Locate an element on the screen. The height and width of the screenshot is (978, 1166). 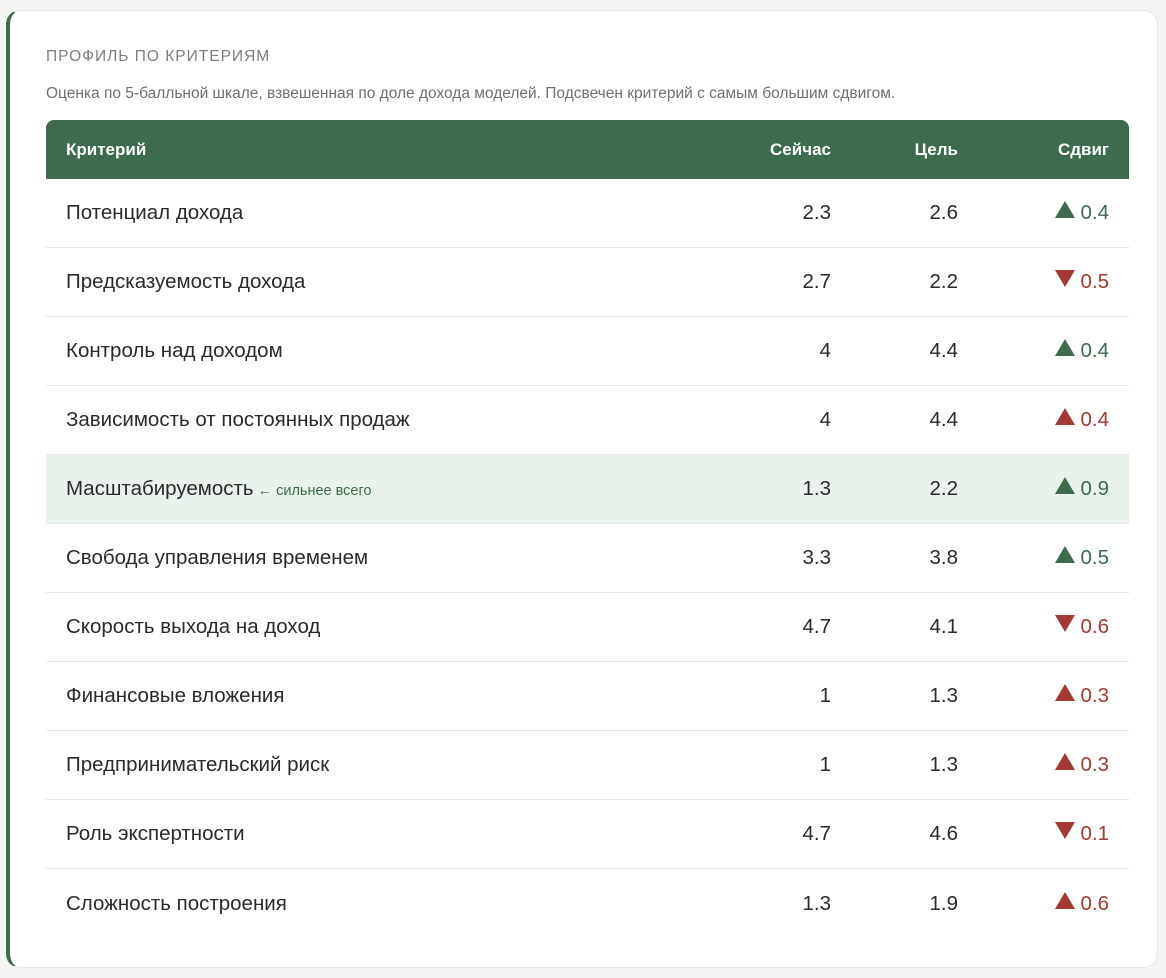
header-shift: Сдвиг is located at coordinates (1083, 149).